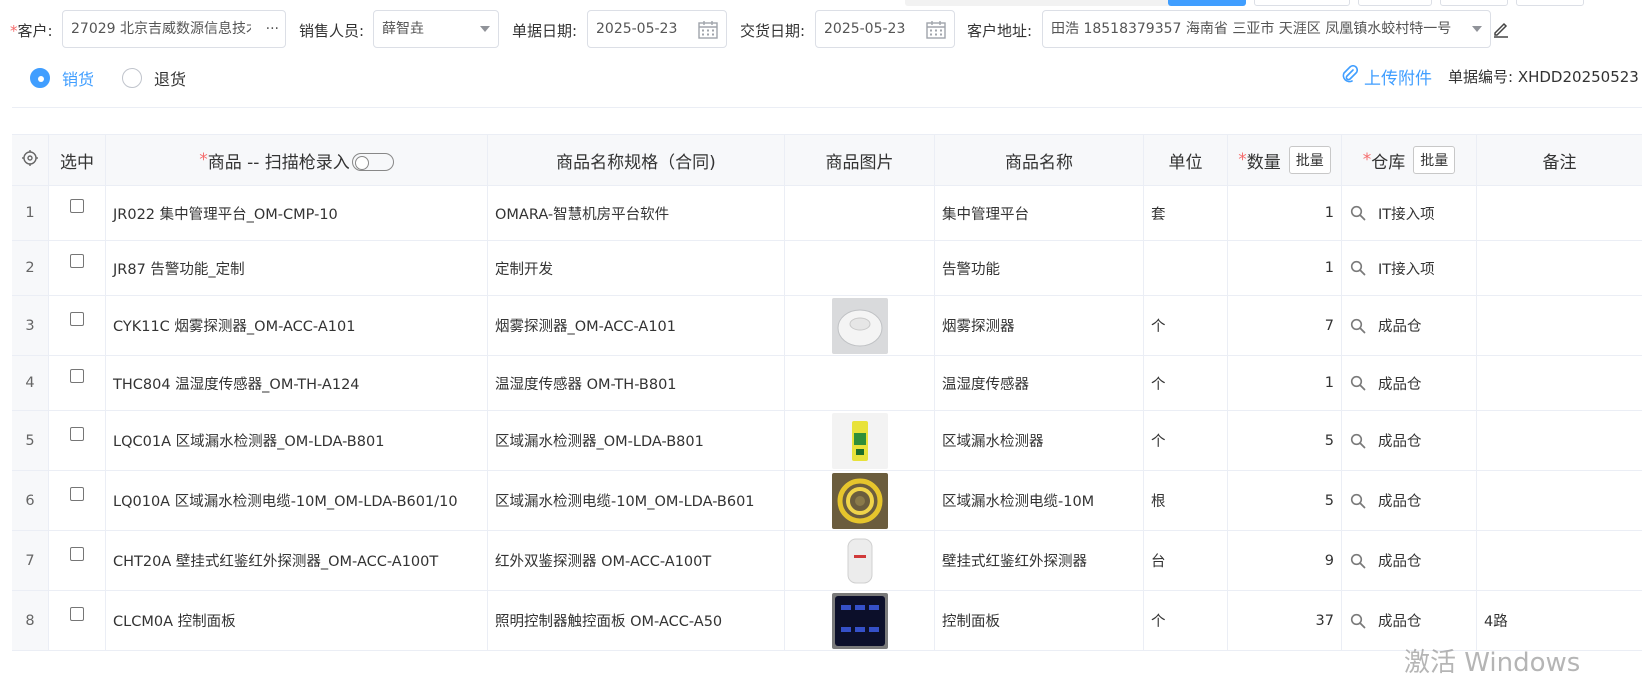  Describe the element at coordinates (31, 31) in the screenshot. I see `customer-label: *客户:` at that location.